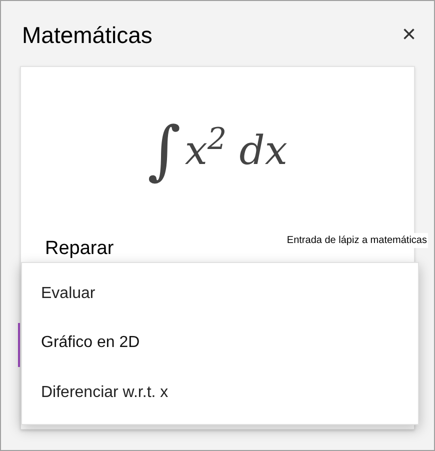 Image resolution: width=435 pixels, height=451 pixels. What do you see at coordinates (357, 240) in the screenshot?
I see `ink-tooltip: Entrada de lápiz a matemáticas` at bounding box center [357, 240].